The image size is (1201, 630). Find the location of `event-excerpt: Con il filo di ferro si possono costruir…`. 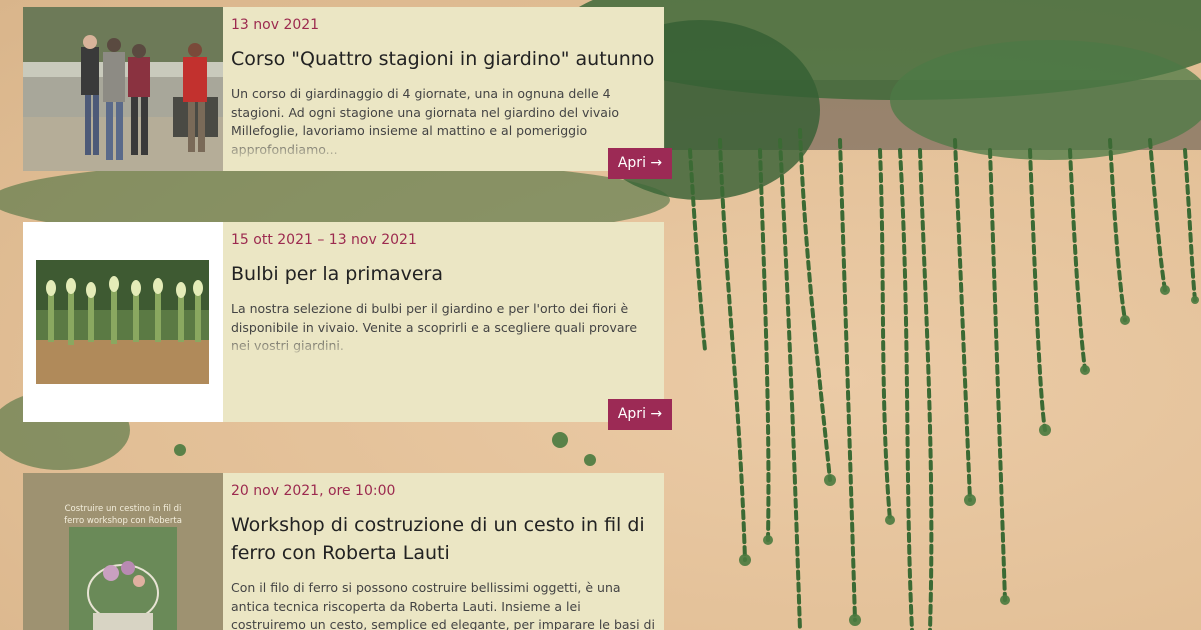

event-excerpt: Con il filo di ferro si possono costruir… is located at coordinates (443, 604).